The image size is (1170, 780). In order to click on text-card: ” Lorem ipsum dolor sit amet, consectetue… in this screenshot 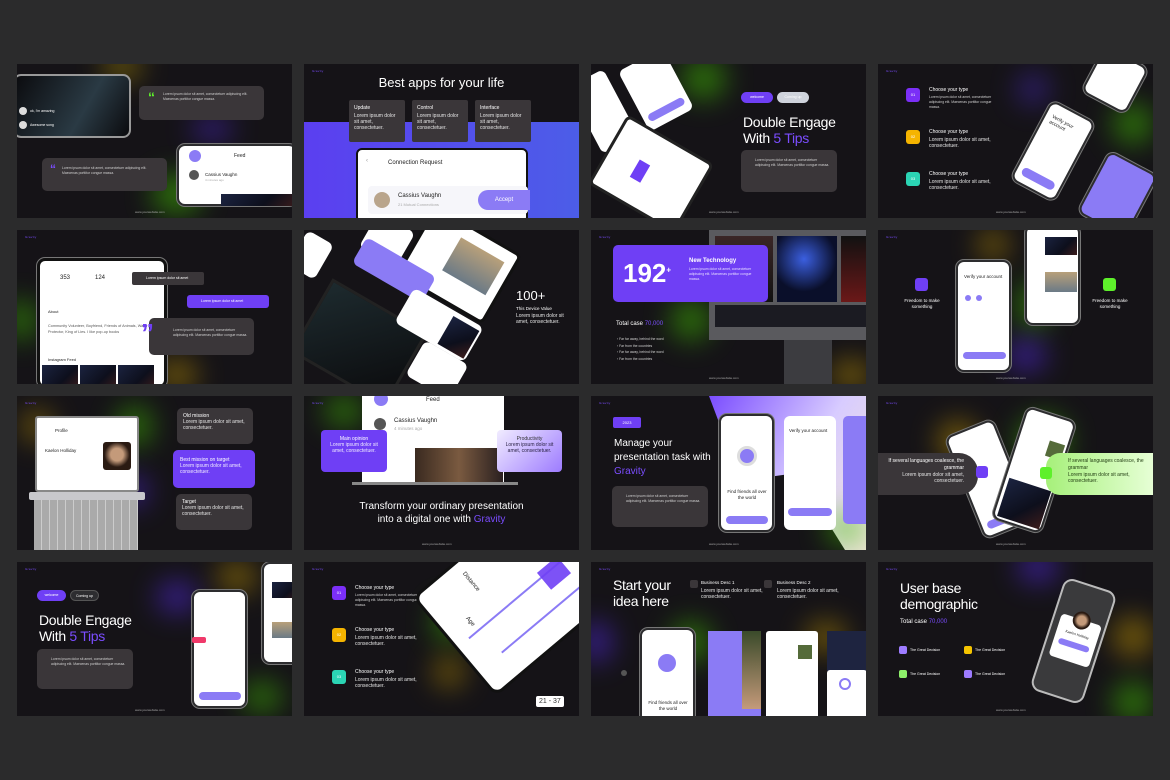, I will do `click(197, 336)`.